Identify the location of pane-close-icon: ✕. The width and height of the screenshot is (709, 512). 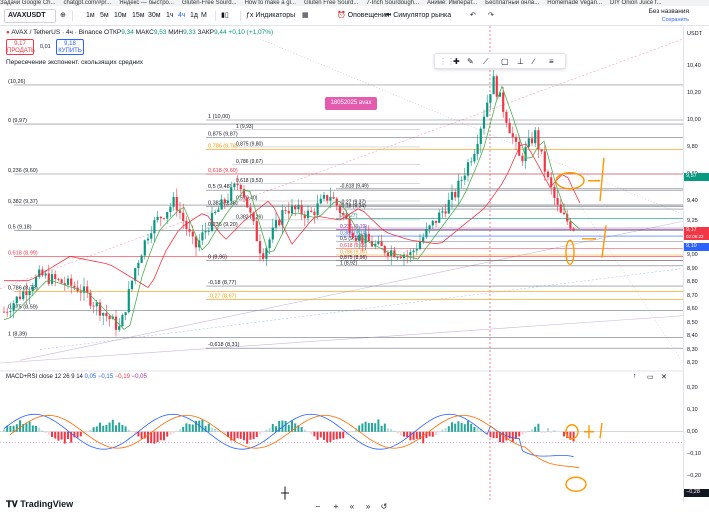
(664, 377).